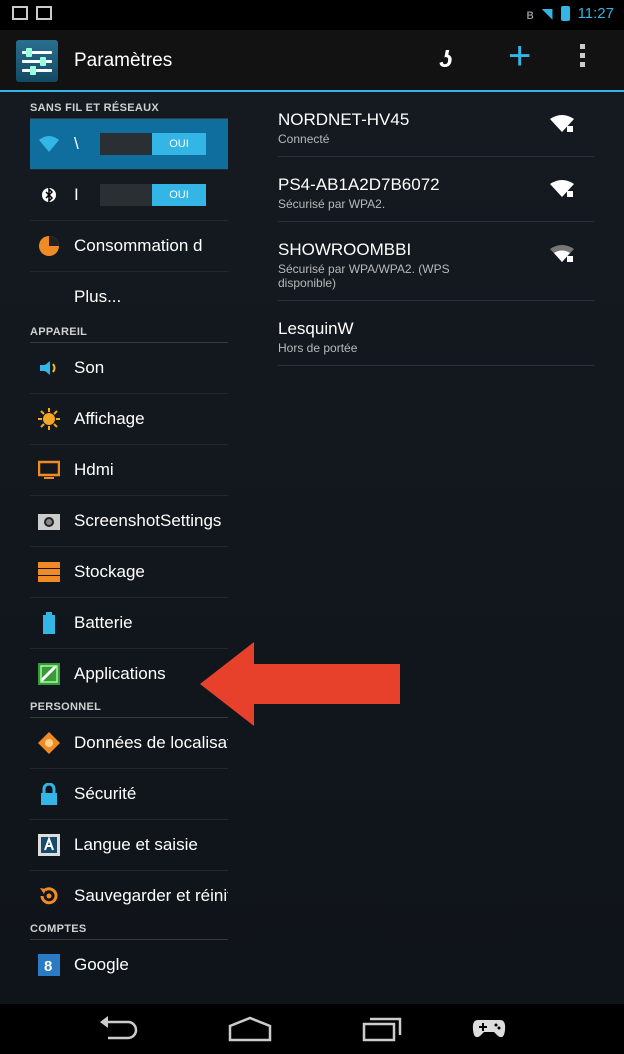 The image size is (624, 1054). What do you see at coordinates (49, 195) in the screenshot?
I see `bluetooth-icon` at bounding box center [49, 195].